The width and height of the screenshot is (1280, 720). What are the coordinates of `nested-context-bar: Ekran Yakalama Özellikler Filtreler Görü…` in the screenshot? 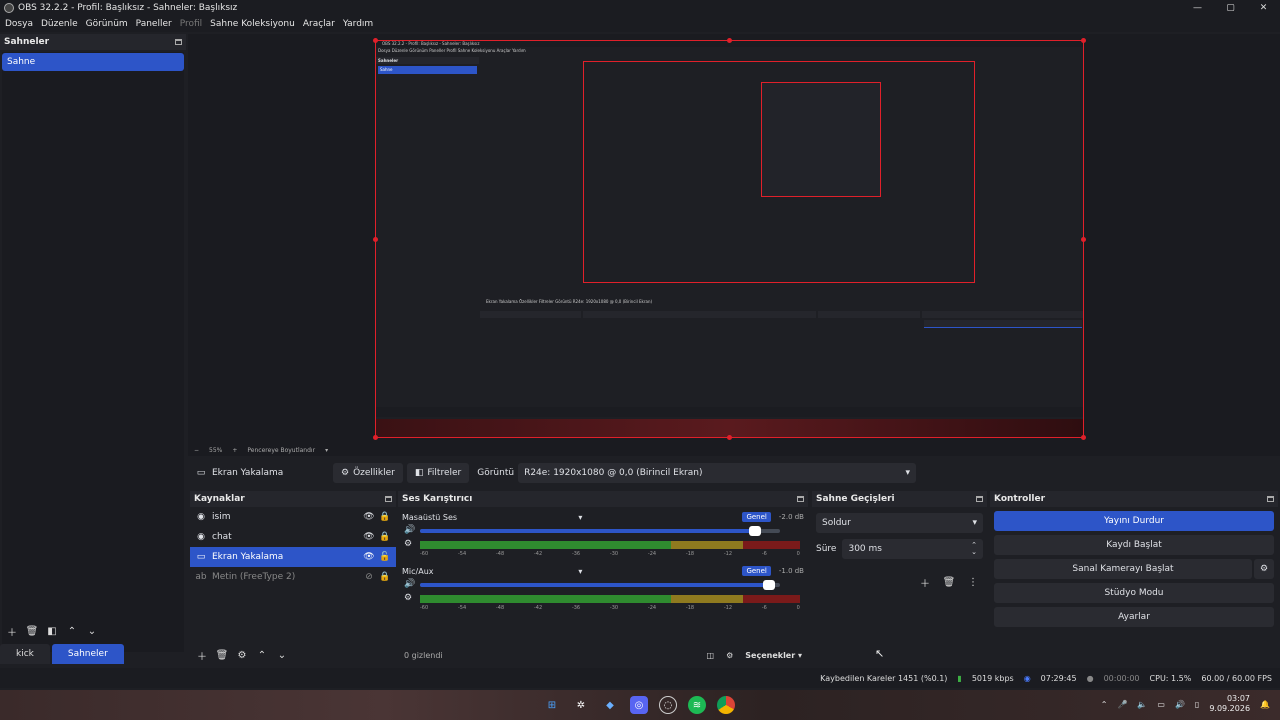 It's located at (729, 302).